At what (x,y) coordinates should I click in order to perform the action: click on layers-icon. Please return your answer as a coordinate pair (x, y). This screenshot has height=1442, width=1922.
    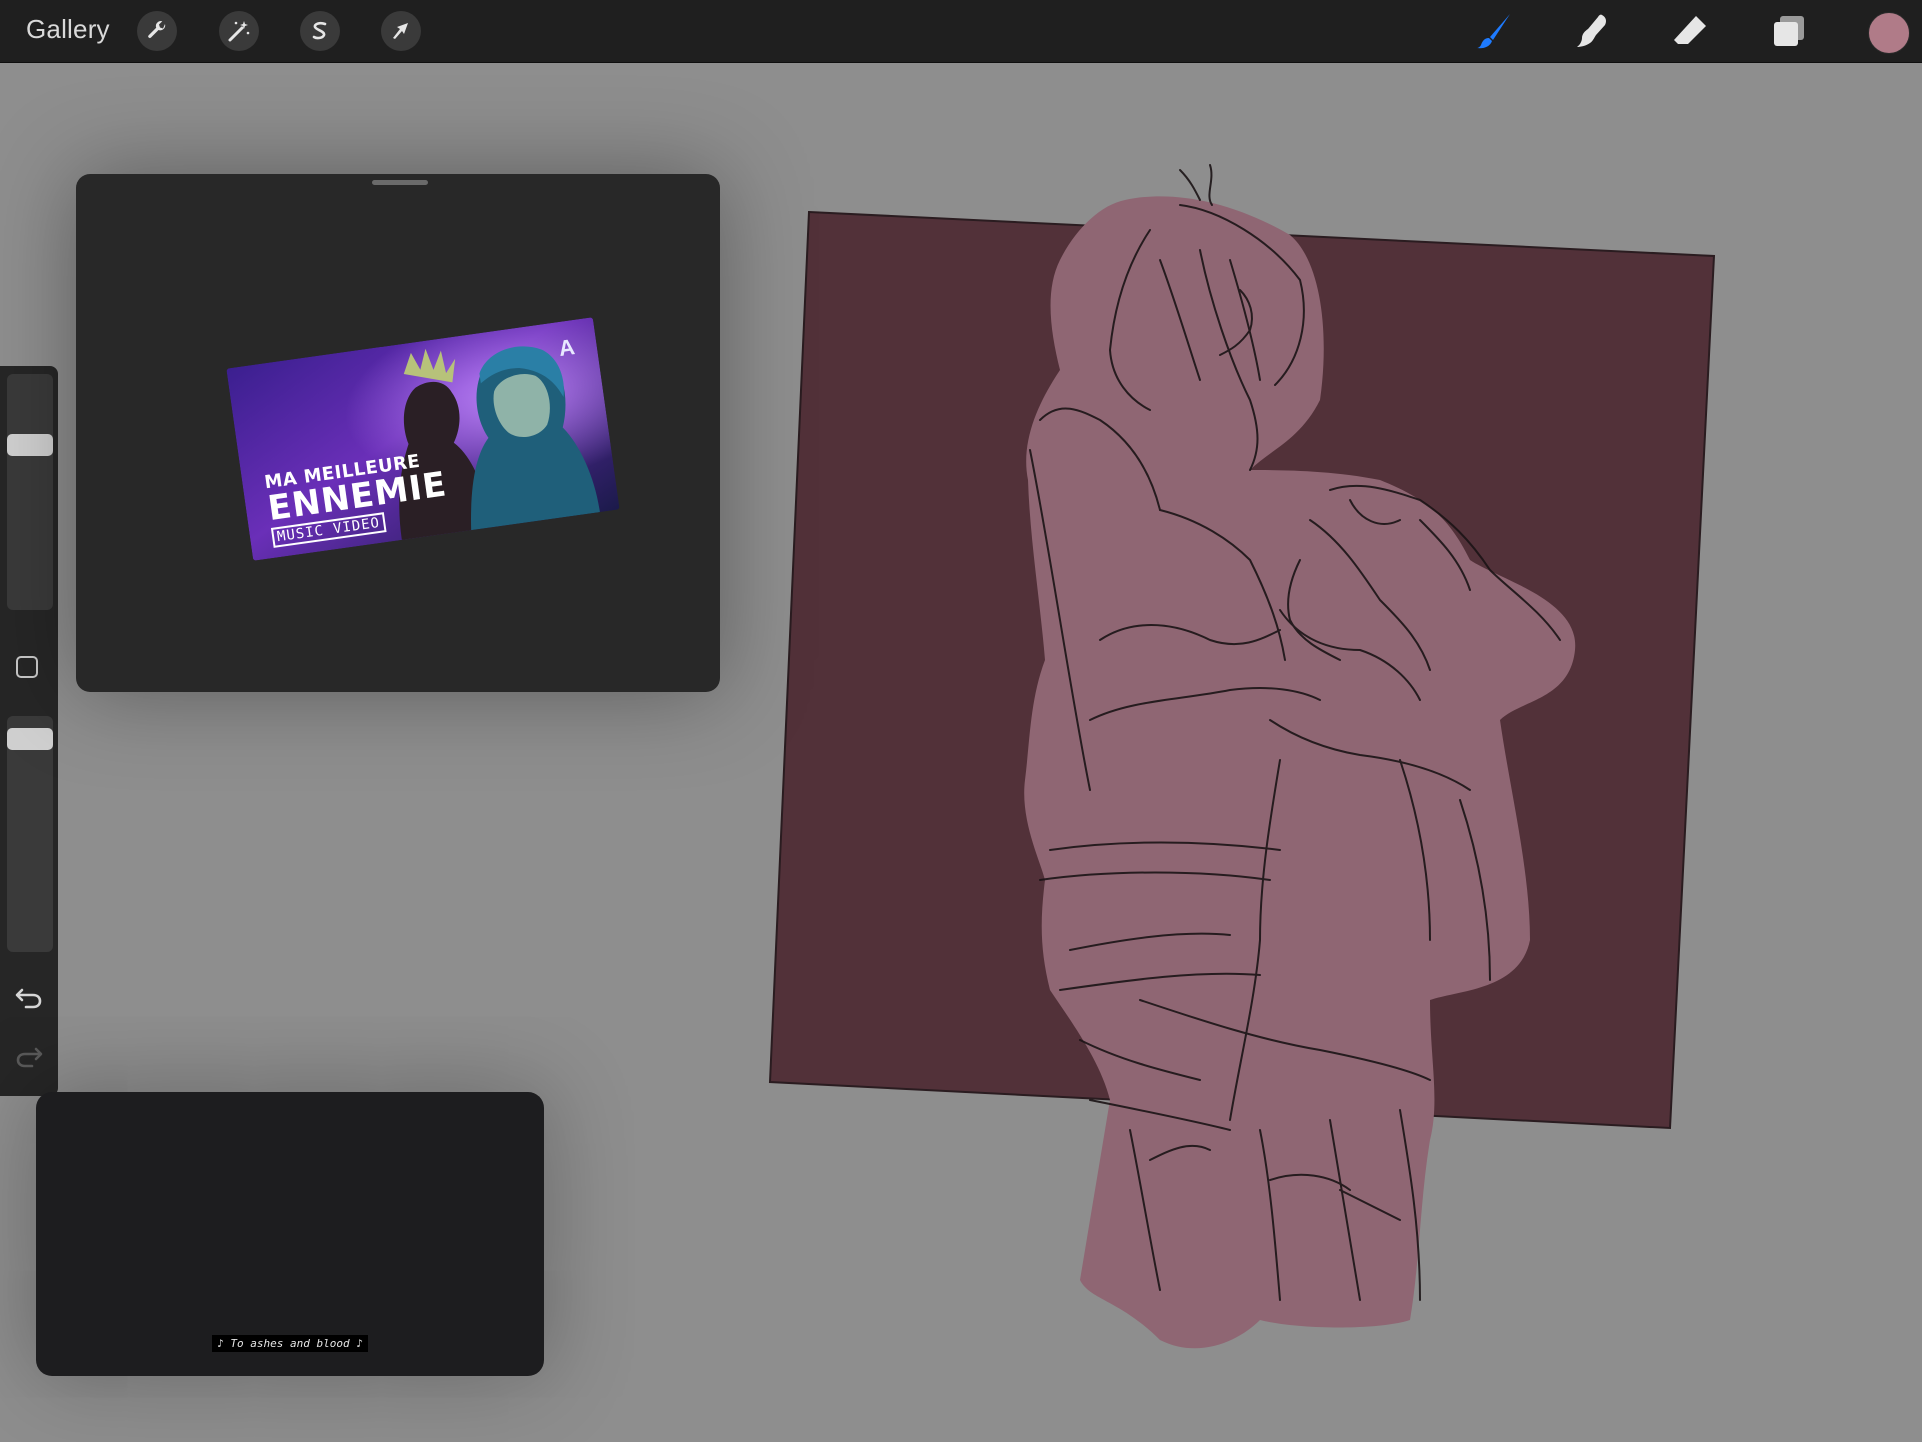
    Looking at the image, I should click on (1789, 31).